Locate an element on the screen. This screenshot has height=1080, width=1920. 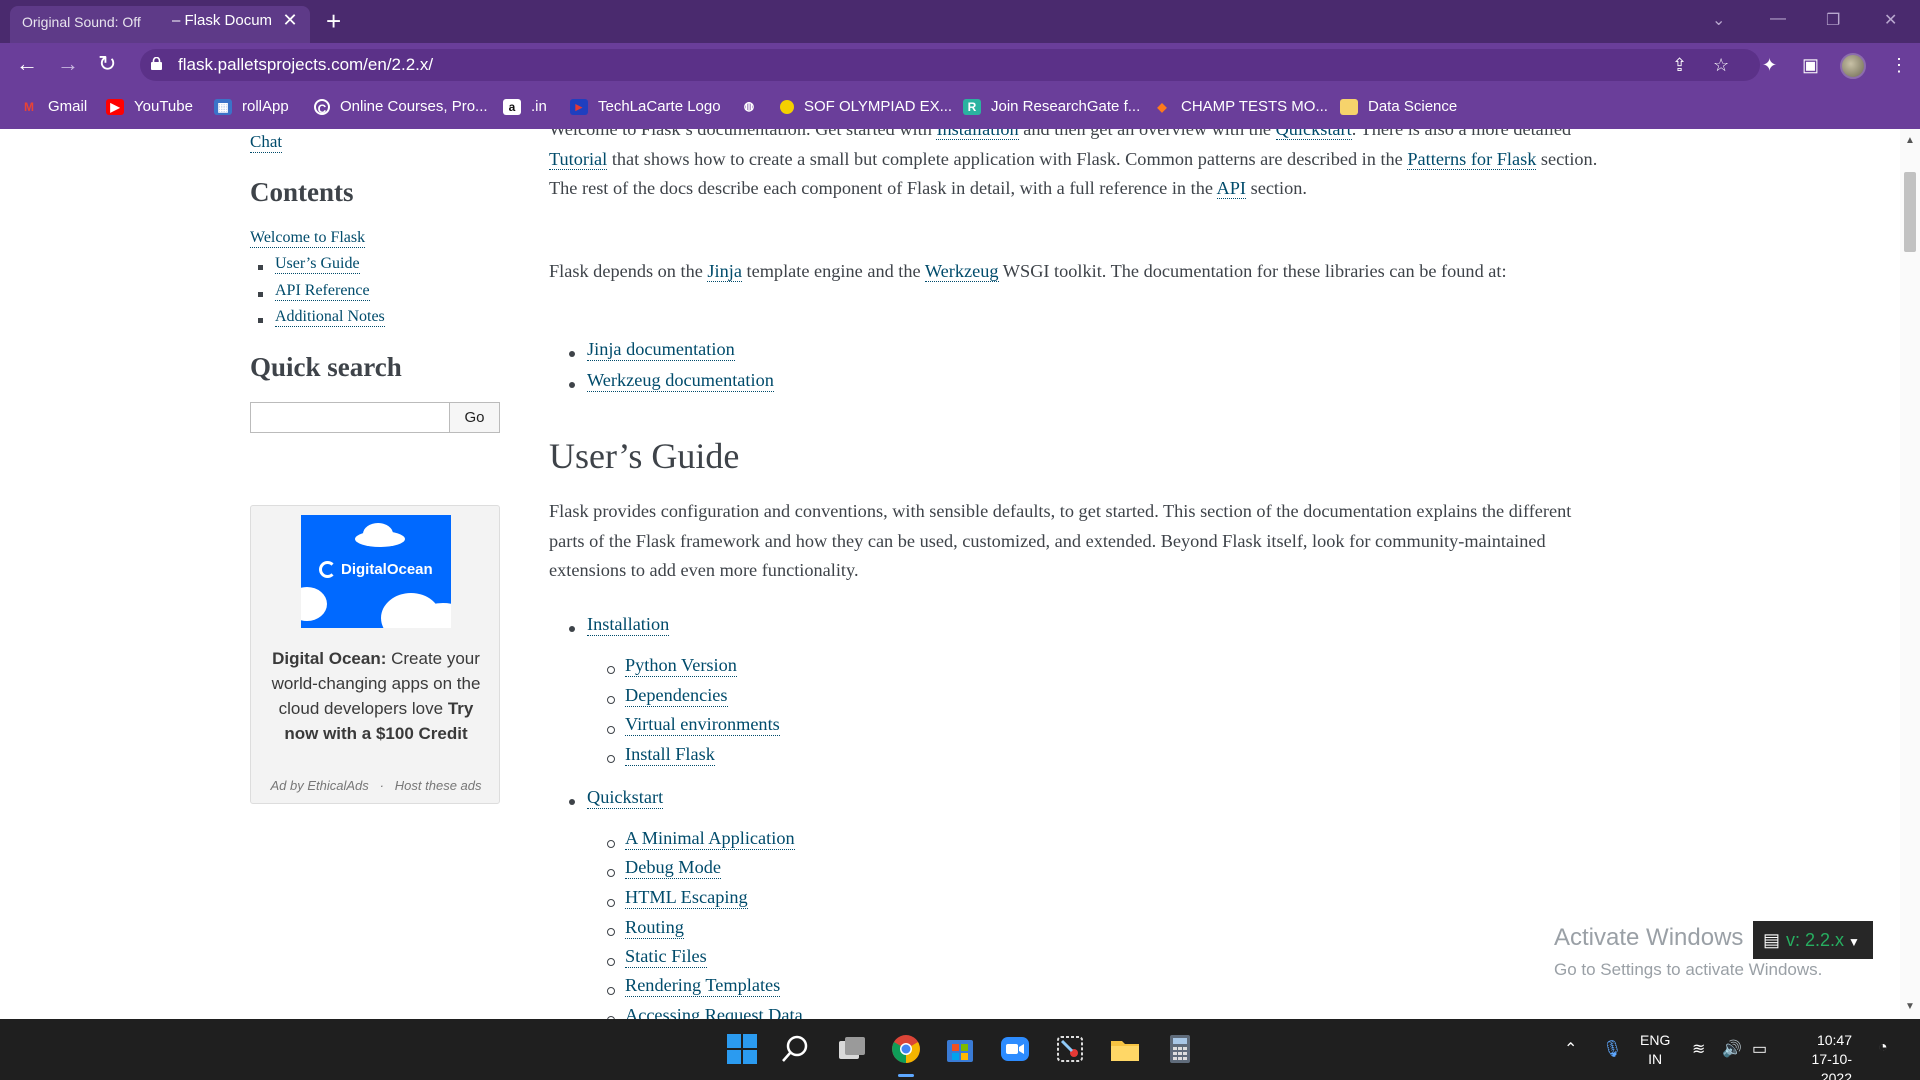
back-arrow-icon: ← is located at coordinates (27, 64).